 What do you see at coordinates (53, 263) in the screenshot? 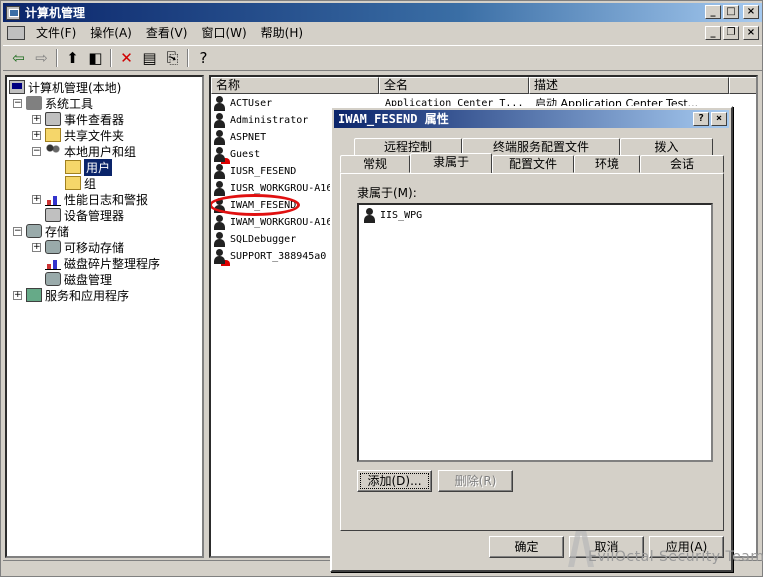
I see `defrag-icon` at bounding box center [53, 263].